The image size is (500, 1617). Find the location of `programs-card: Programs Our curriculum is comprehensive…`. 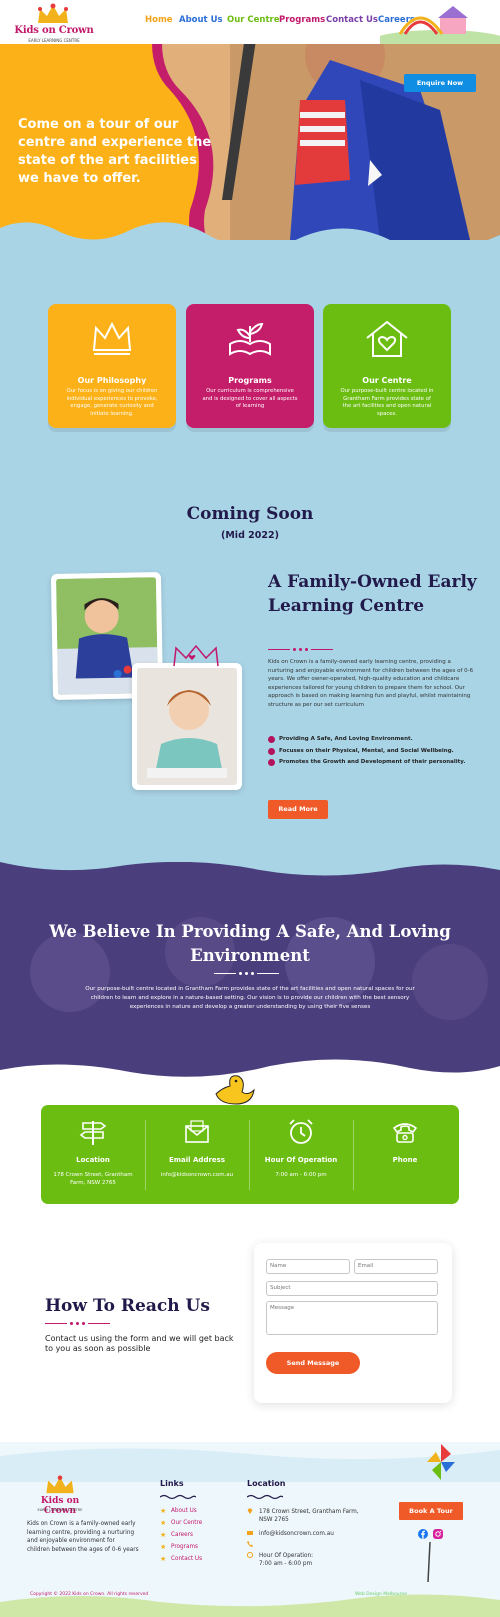

programs-card: Programs Our curriculum is comprehensive… is located at coordinates (250, 366).